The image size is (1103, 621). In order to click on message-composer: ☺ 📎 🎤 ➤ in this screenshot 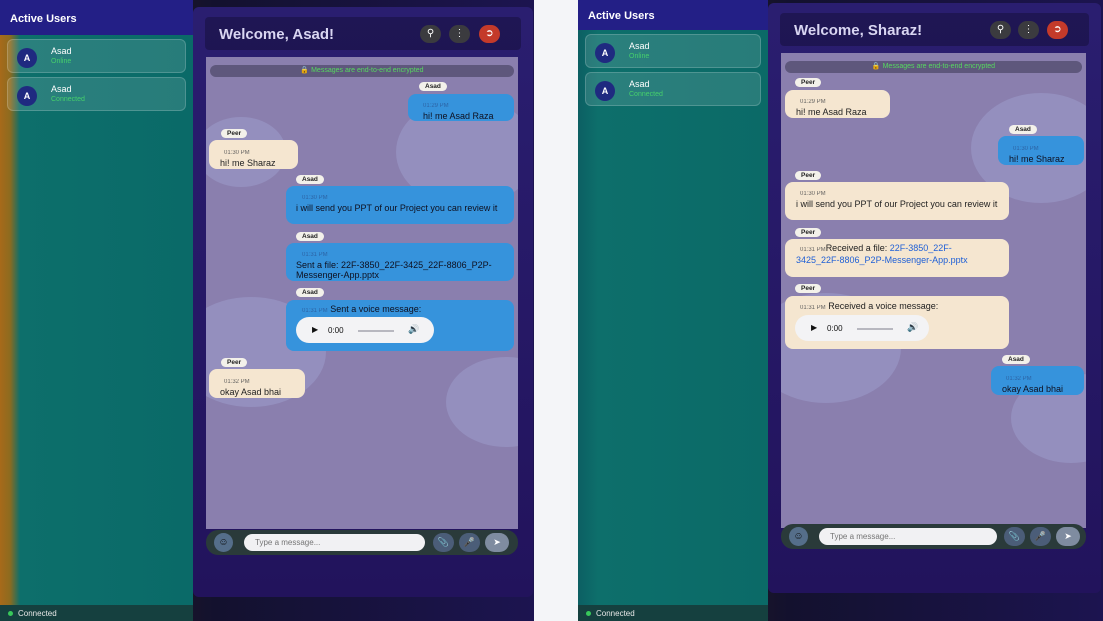, I will do `click(933, 536)`.